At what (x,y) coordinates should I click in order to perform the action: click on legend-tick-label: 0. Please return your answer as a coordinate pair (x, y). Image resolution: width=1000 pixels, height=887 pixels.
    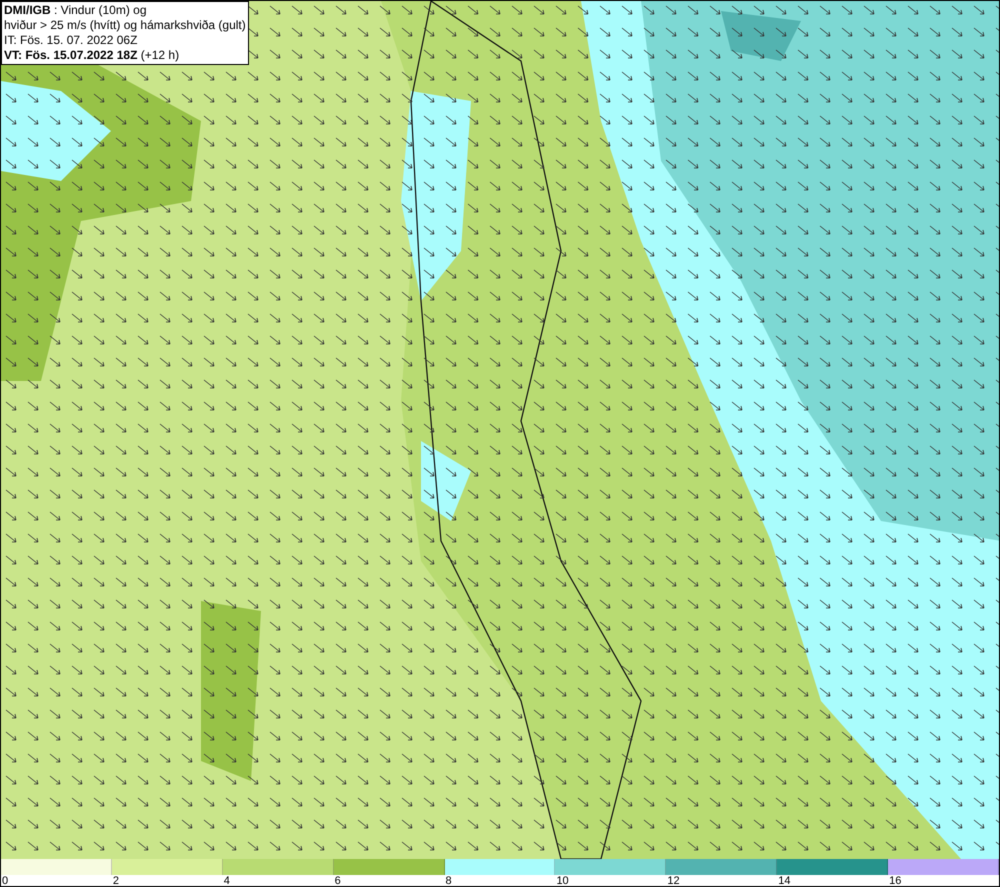
    Looking at the image, I should click on (5, 880).